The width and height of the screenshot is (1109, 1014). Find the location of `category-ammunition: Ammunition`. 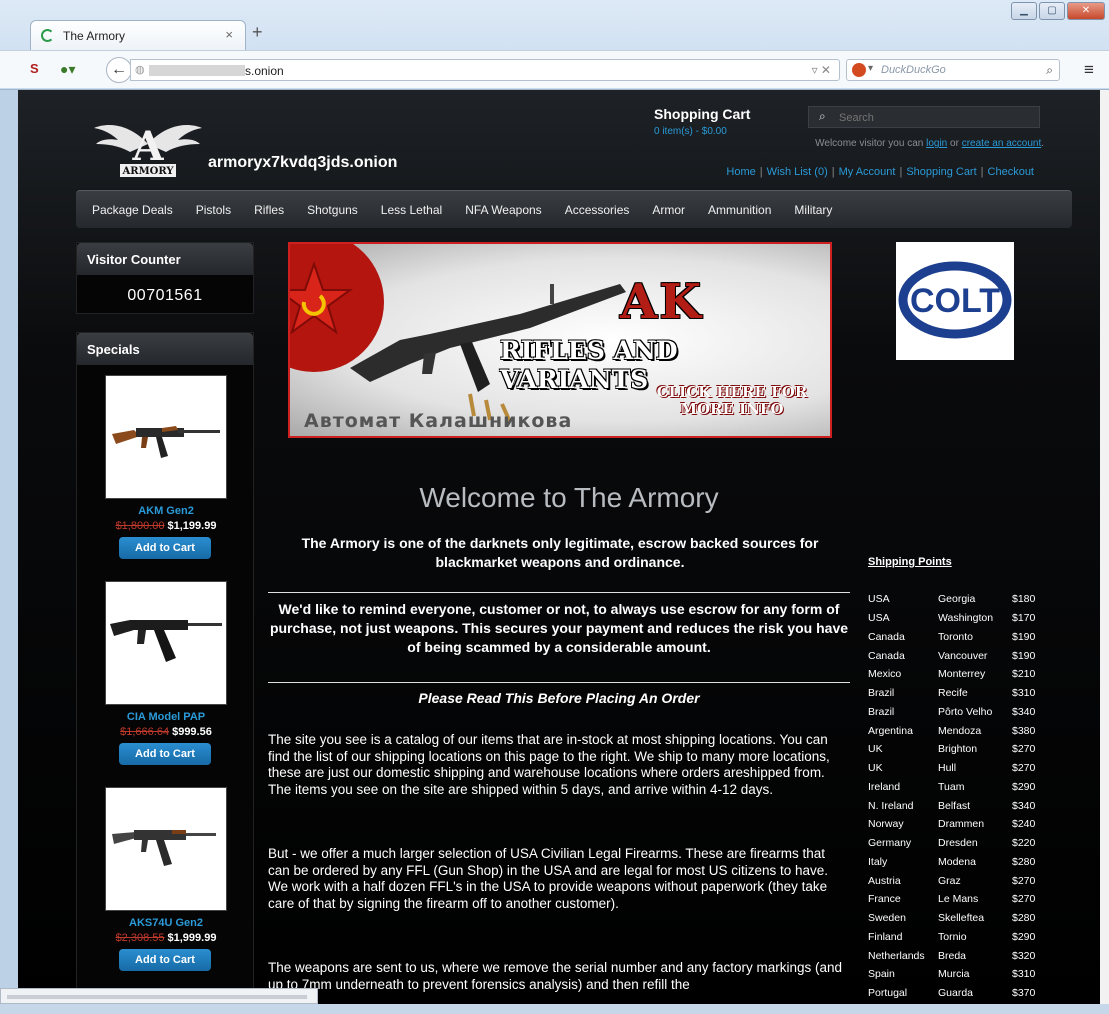

category-ammunition: Ammunition is located at coordinates (739, 210).